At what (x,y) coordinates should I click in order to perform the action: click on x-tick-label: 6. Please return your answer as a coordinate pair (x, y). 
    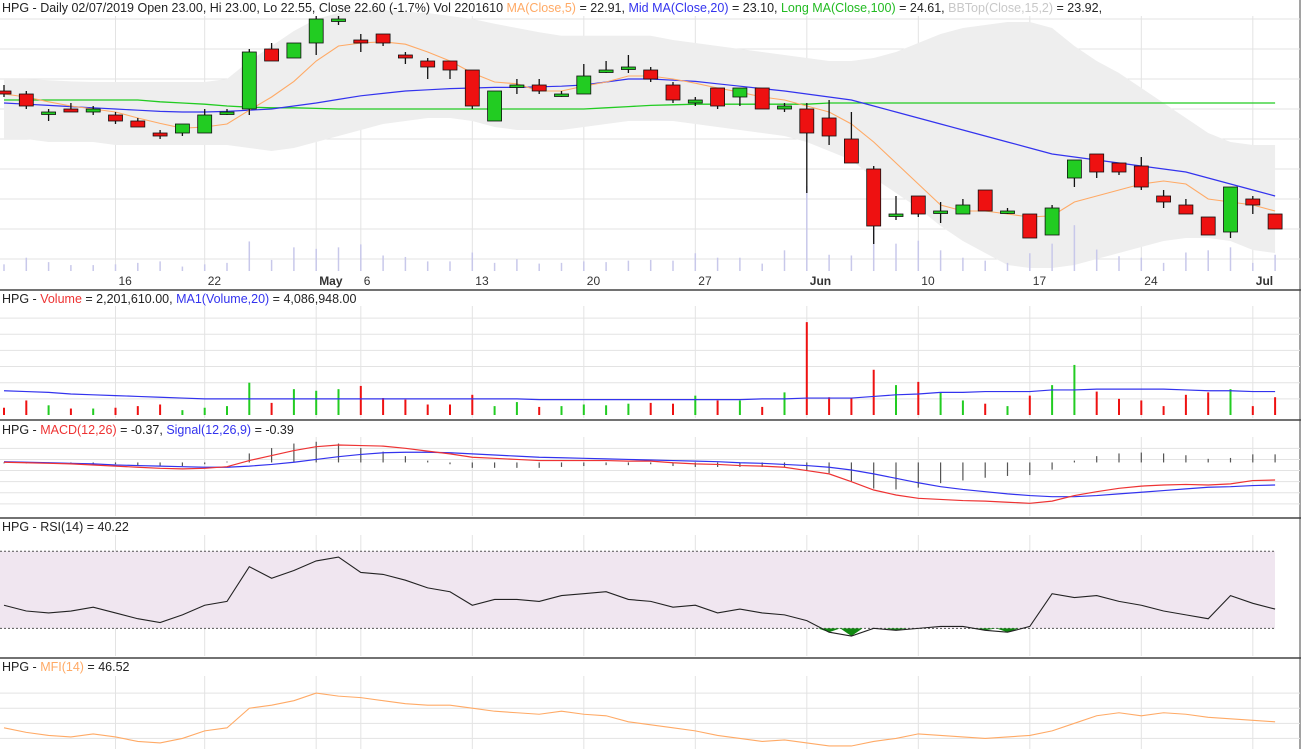
    Looking at the image, I should click on (367, 281).